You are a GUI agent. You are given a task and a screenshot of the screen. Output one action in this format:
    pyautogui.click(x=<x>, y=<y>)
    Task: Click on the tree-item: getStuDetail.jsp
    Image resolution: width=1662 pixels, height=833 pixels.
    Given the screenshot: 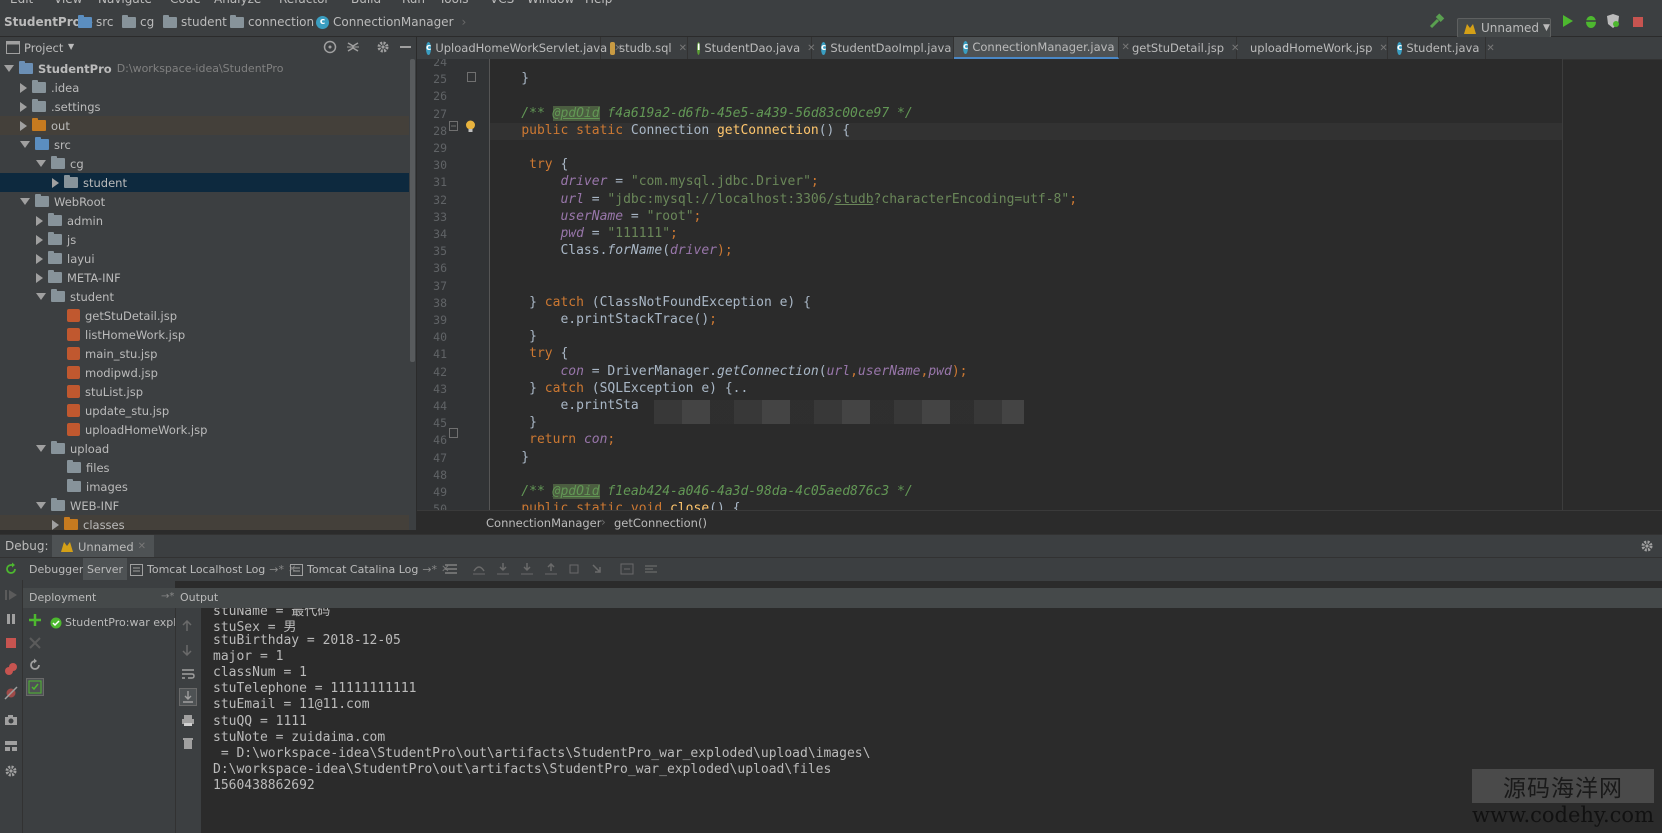 What is the action you would take?
    pyautogui.click(x=204, y=315)
    